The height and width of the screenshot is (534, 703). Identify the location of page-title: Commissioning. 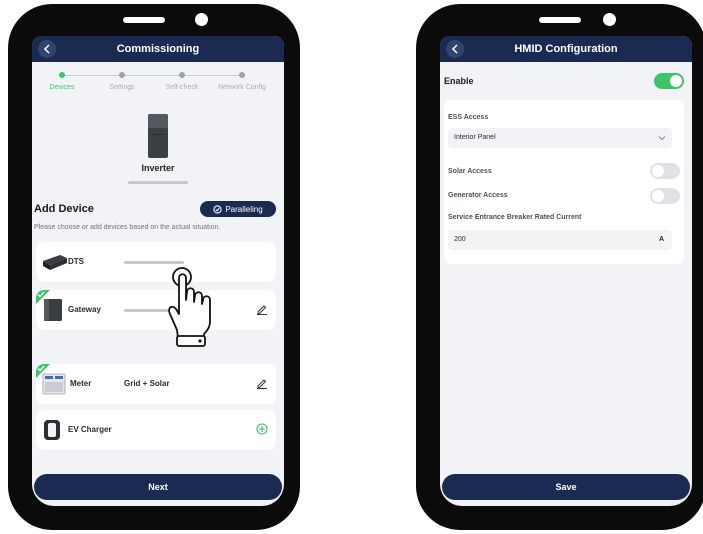
(158, 49).